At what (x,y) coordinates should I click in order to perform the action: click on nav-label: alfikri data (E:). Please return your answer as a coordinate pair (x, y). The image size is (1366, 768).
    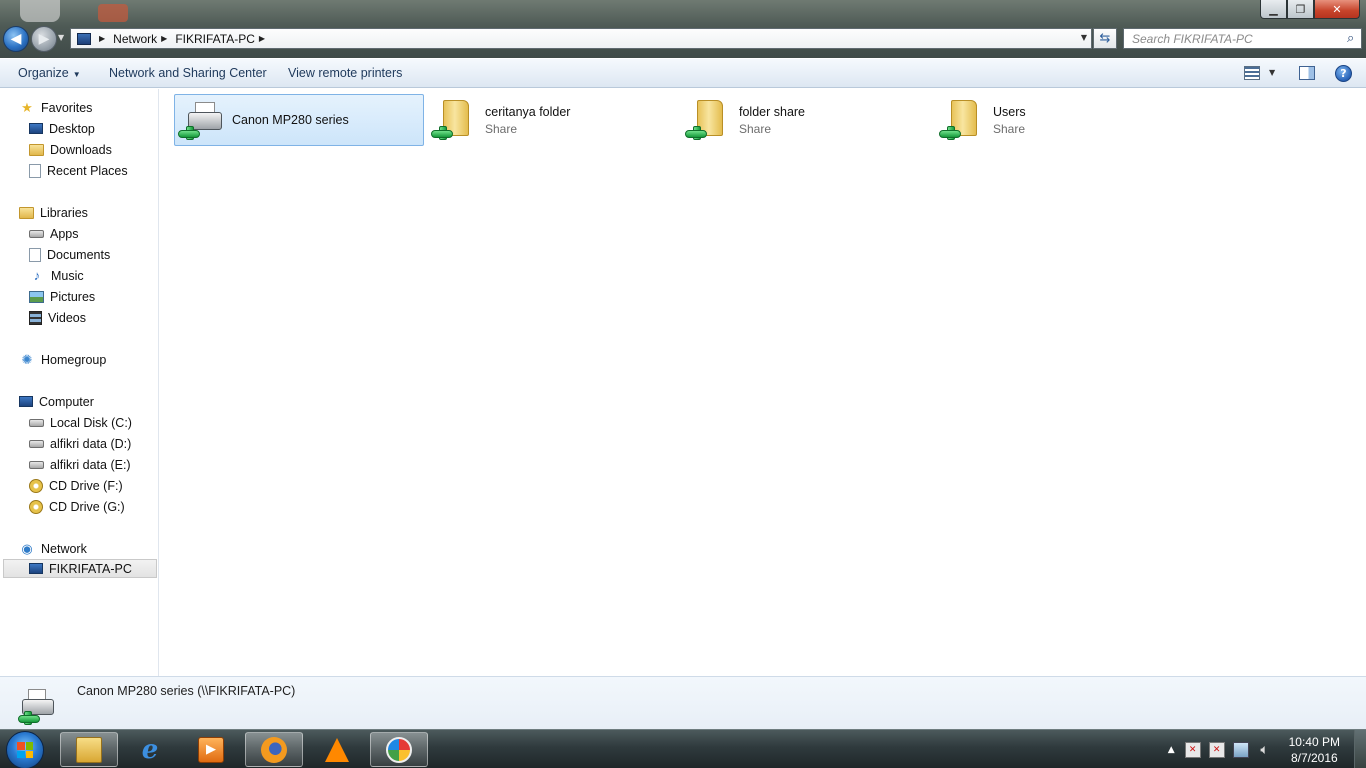
    Looking at the image, I should click on (90, 464).